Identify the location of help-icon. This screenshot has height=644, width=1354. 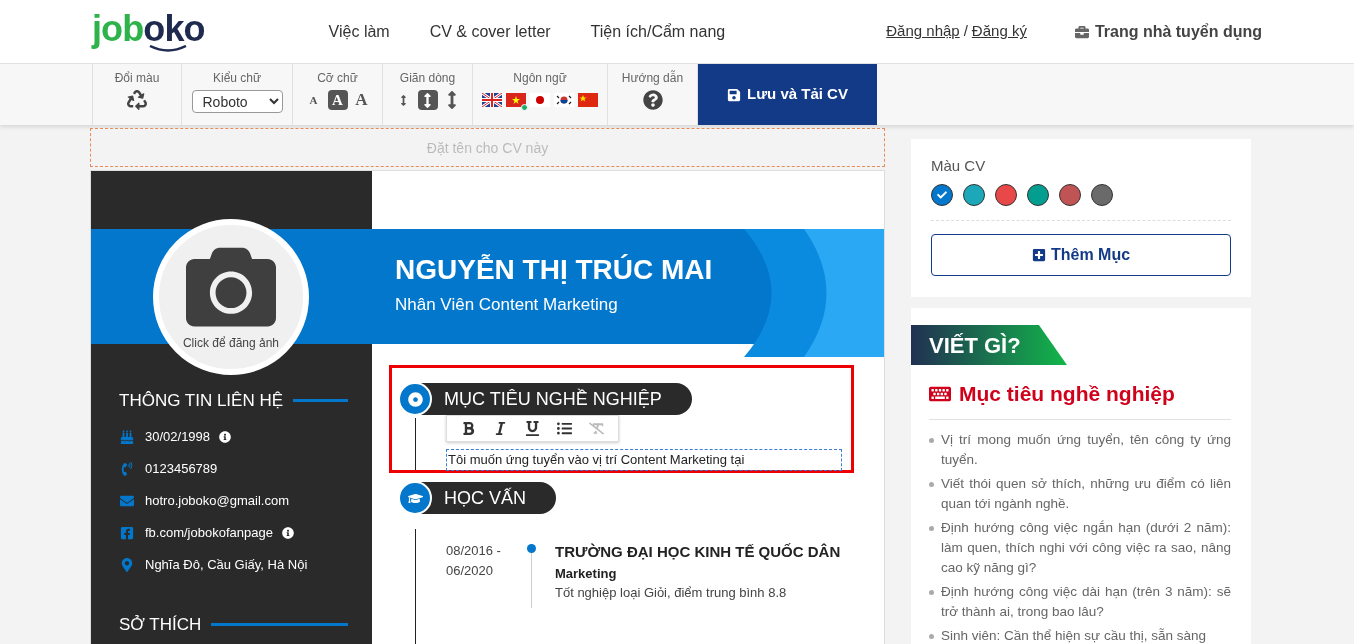
(652, 100).